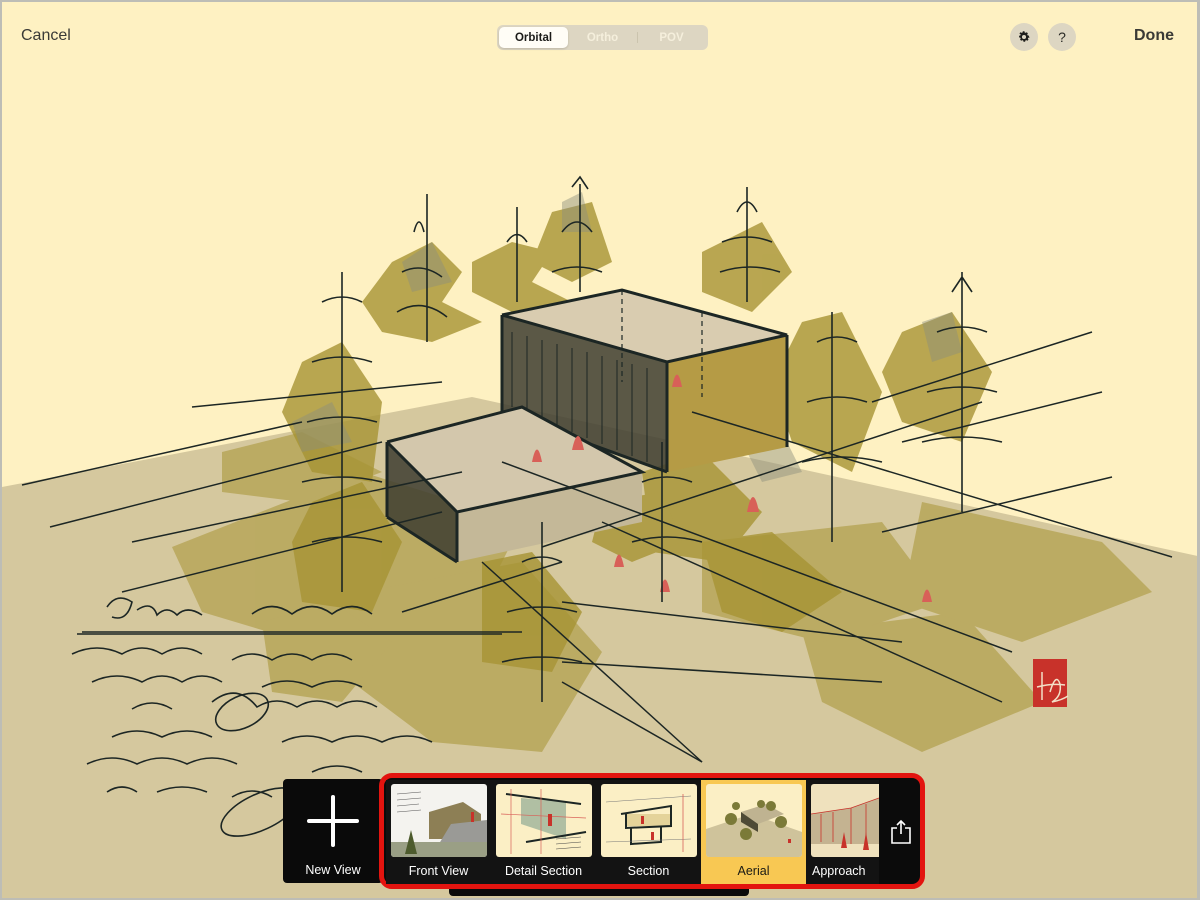  Describe the element at coordinates (438, 871) in the screenshot. I see `view-label: Front View` at that location.